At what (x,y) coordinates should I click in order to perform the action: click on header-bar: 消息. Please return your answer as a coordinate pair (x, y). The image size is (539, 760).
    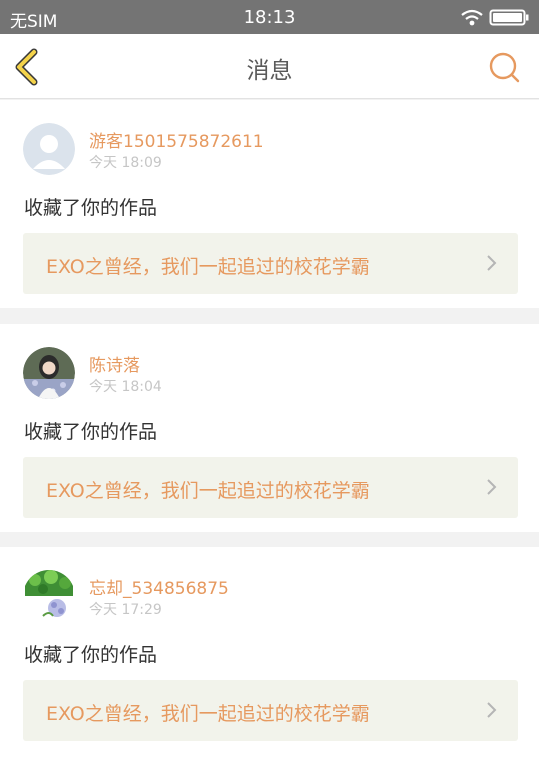
    Looking at the image, I should click on (269, 66).